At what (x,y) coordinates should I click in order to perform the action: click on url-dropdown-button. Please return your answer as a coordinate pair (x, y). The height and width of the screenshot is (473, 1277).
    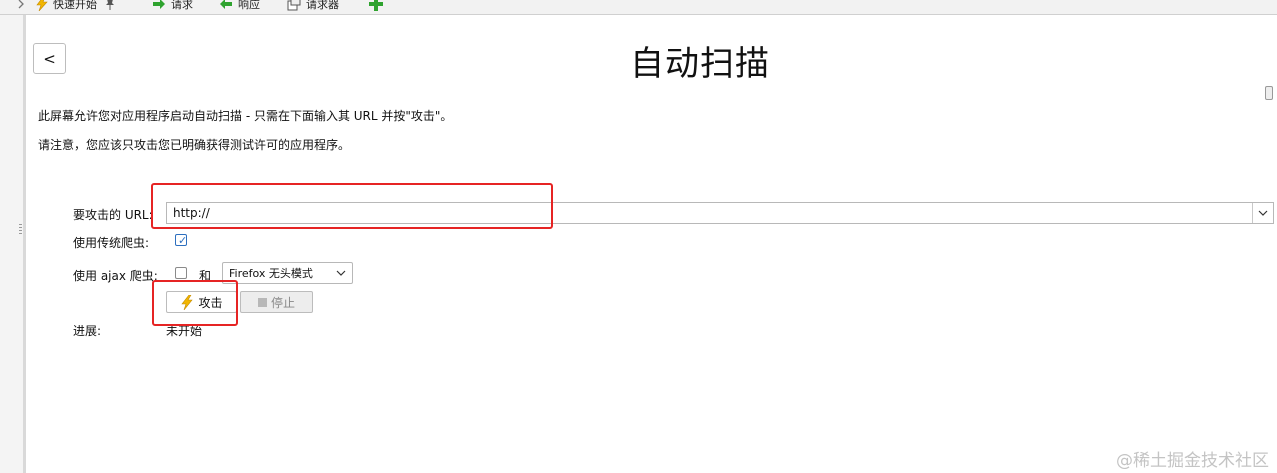
    Looking at the image, I should click on (1262, 213).